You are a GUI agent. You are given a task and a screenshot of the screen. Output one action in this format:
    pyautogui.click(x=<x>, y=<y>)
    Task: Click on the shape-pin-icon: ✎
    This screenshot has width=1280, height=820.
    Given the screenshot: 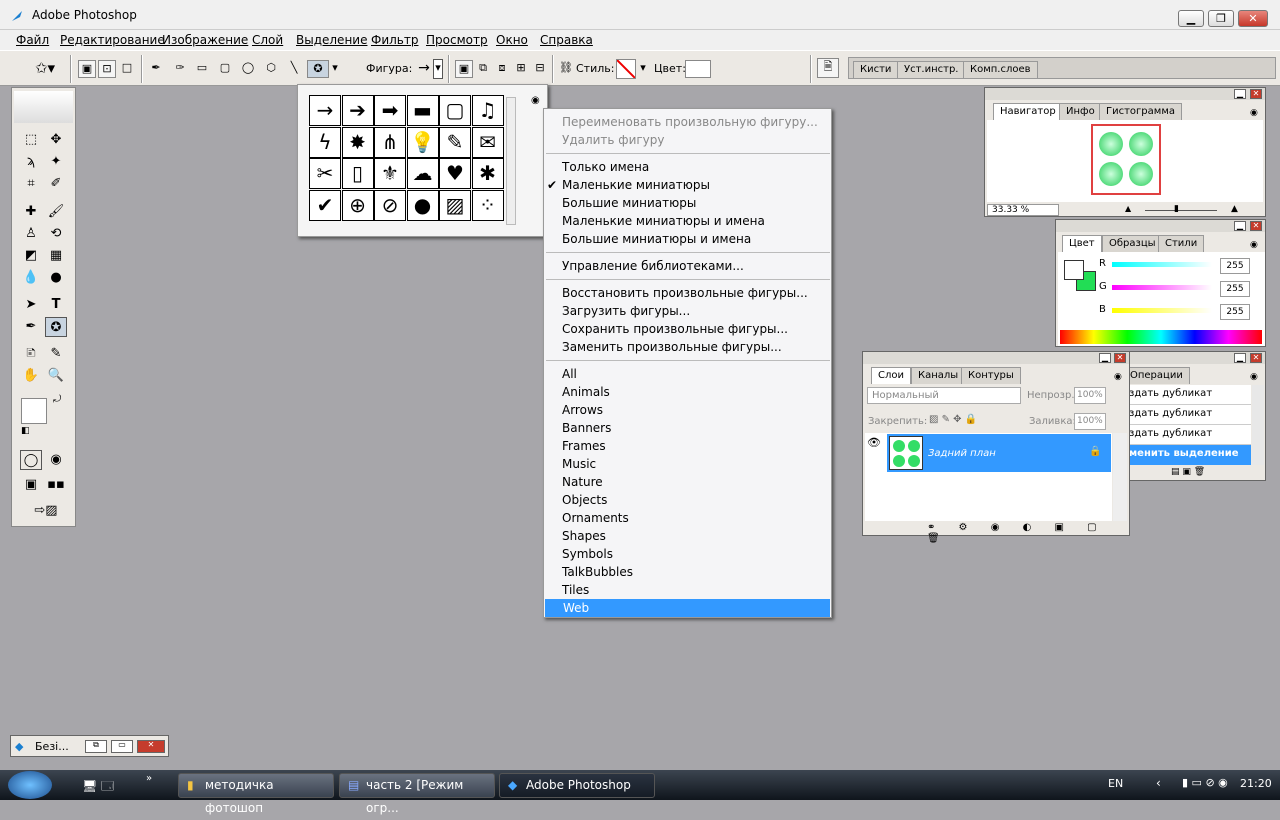 What is the action you would take?
    pyautogui.click(x=455, y=142)
    